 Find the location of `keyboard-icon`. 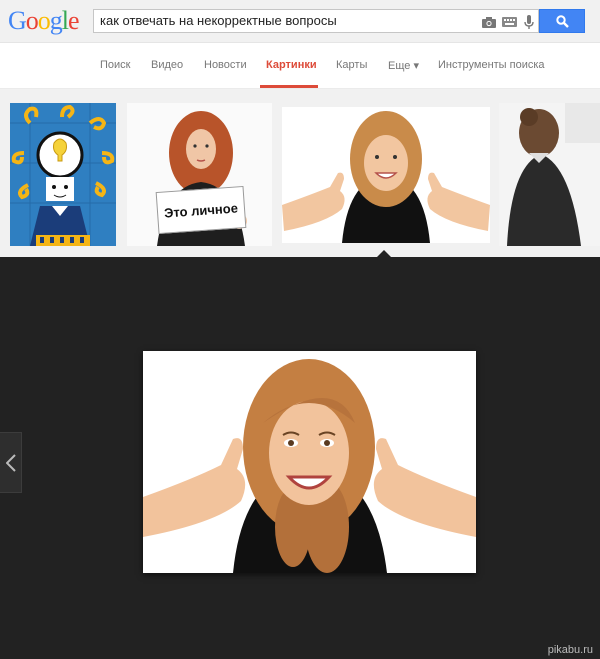

keyboard-icon is located at coordinates (509, 22).